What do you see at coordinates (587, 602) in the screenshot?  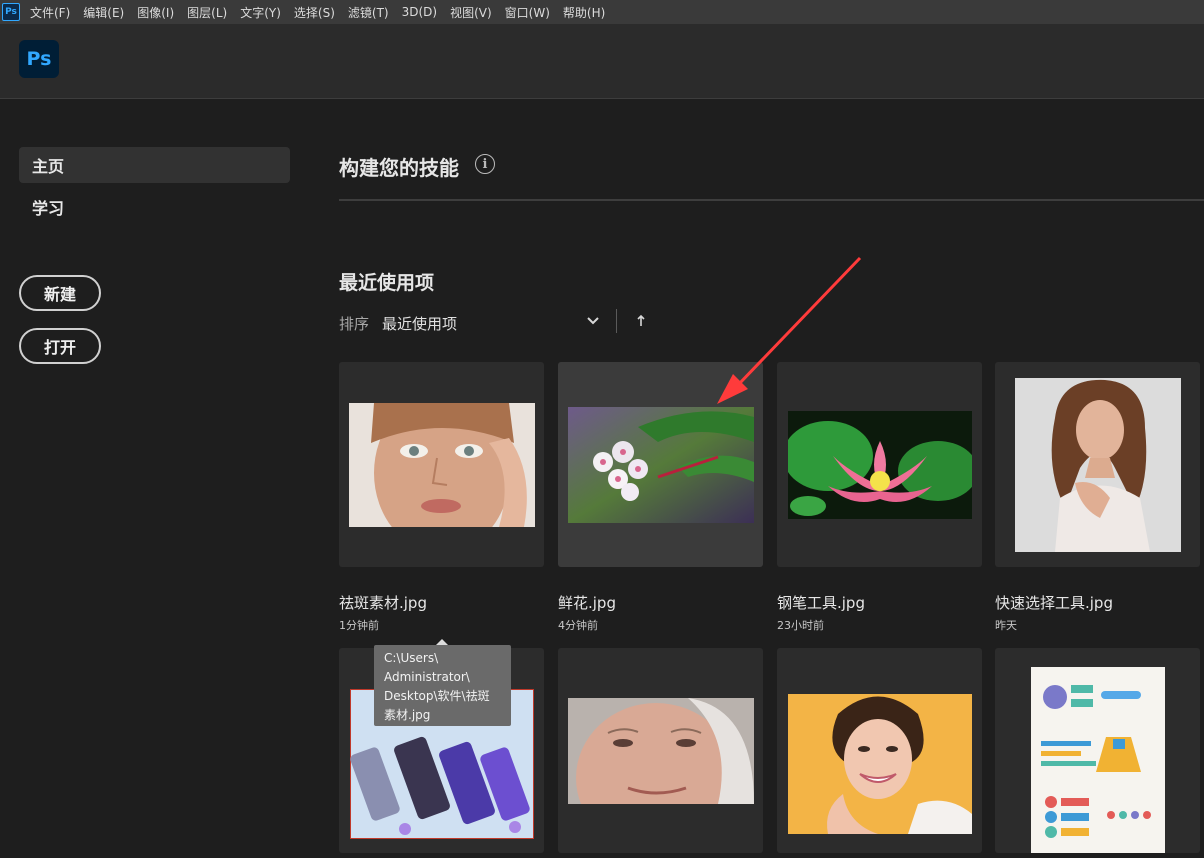 I see `file-name: 鲜花.jpg` at bounding box center [587, 602].